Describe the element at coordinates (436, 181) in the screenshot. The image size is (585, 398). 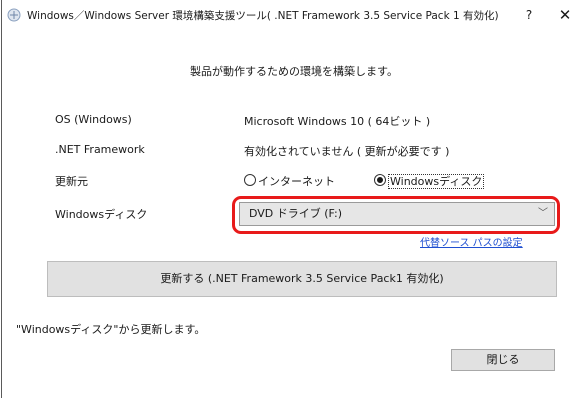
I see `radio-windows-disk-label: Windowsディスク` at that location.